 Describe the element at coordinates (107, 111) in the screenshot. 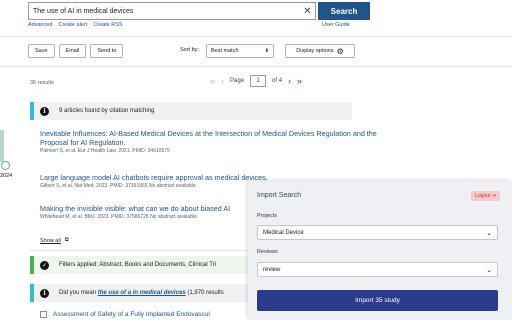

I see `citation-match-text: 9 articles found by citation matching` at that location.